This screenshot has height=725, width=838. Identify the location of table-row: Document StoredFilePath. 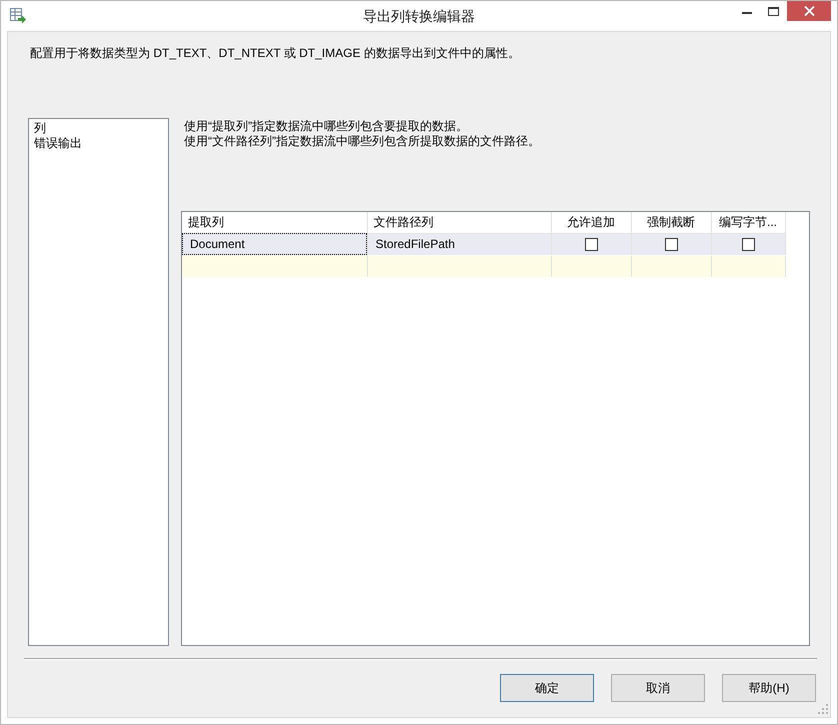
(483, 244).